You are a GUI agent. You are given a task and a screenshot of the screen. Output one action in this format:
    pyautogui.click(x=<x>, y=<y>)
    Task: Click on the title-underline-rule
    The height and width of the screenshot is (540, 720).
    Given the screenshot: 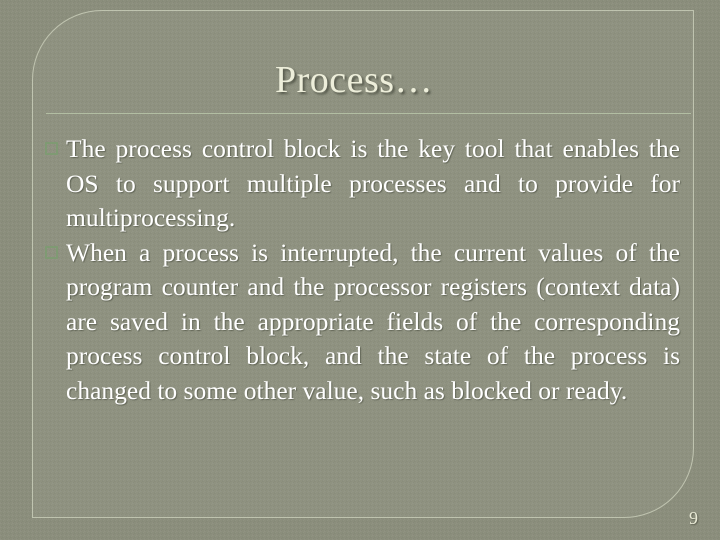 What is the action you would take?
    pyautogui.click(x=368, y=113)
    